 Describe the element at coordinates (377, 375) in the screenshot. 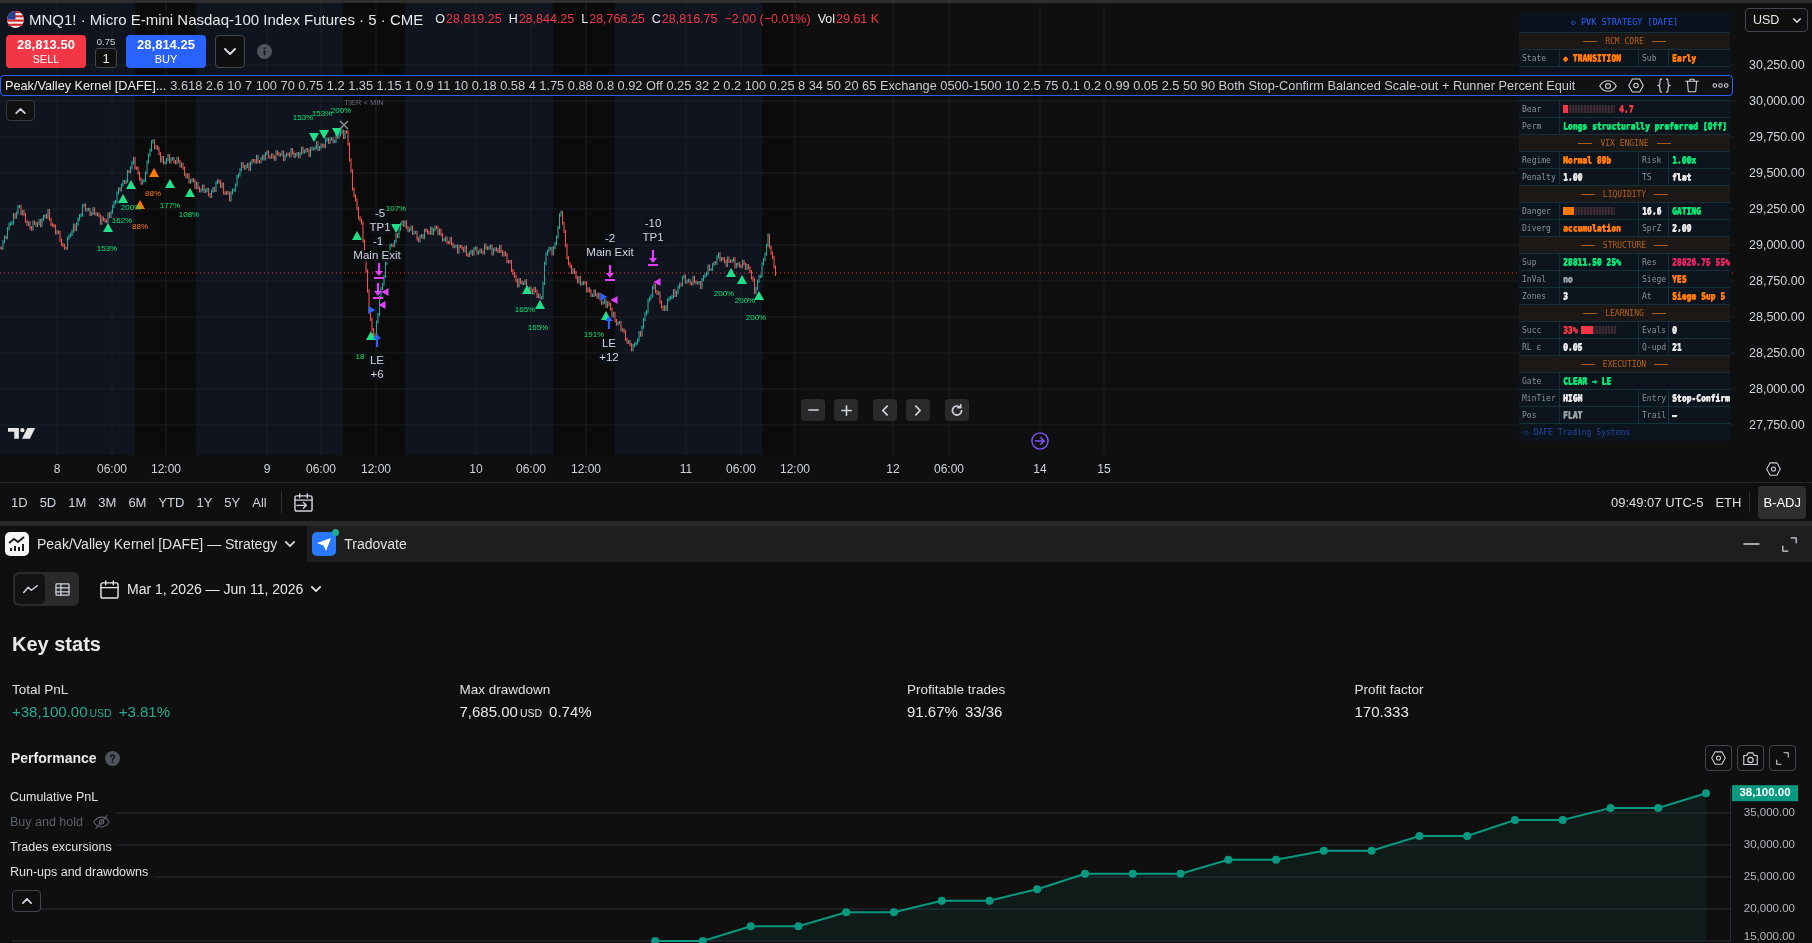

I see `trade-label: +6` at that location.